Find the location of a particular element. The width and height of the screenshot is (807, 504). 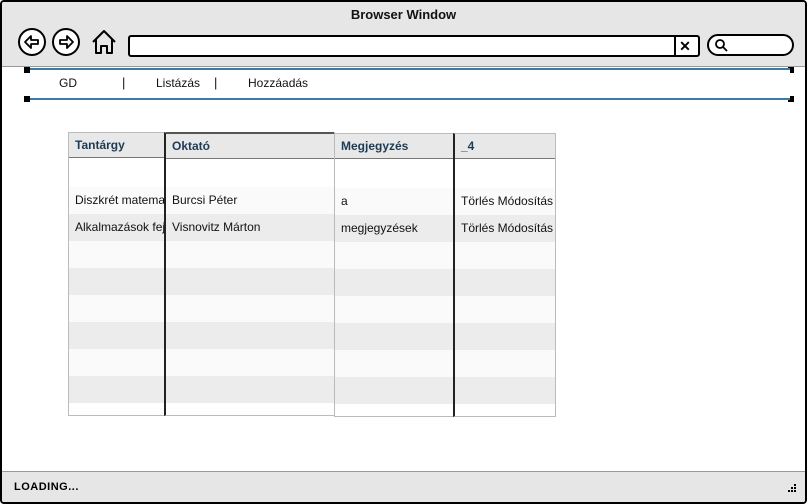

column-actions: _4 Törlés Módosítás Törlés Módosítás is located at coordinates (504, 275).